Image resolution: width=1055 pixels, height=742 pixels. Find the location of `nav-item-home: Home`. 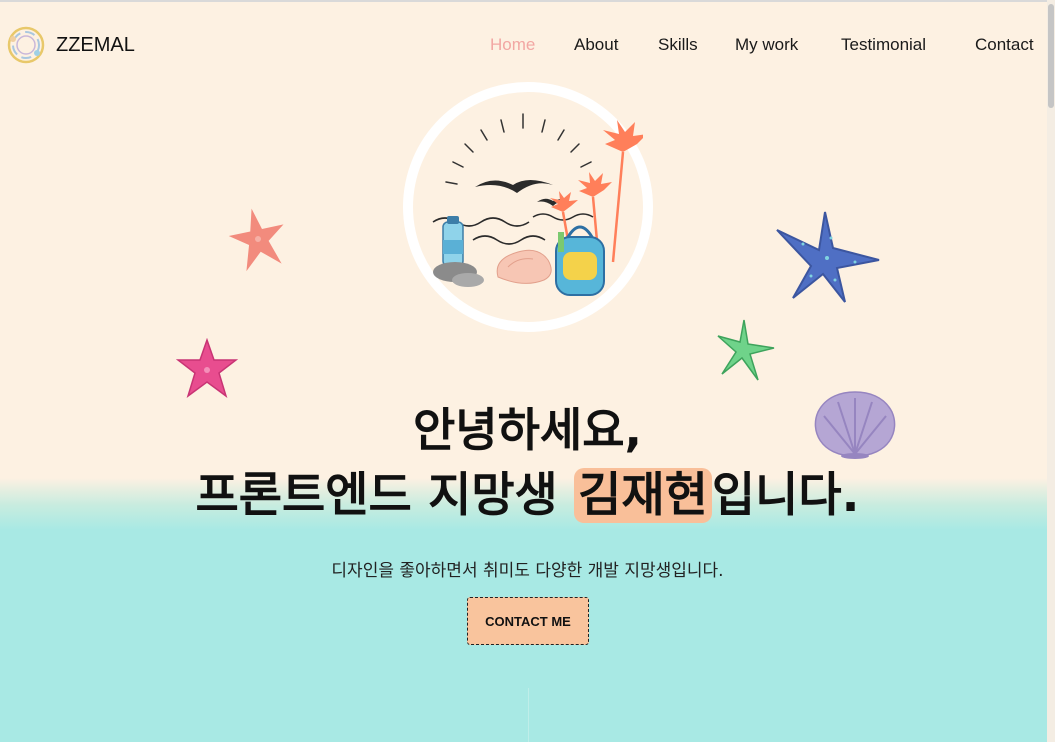

nav-item-home: Home is located at coordinates (512, 45).